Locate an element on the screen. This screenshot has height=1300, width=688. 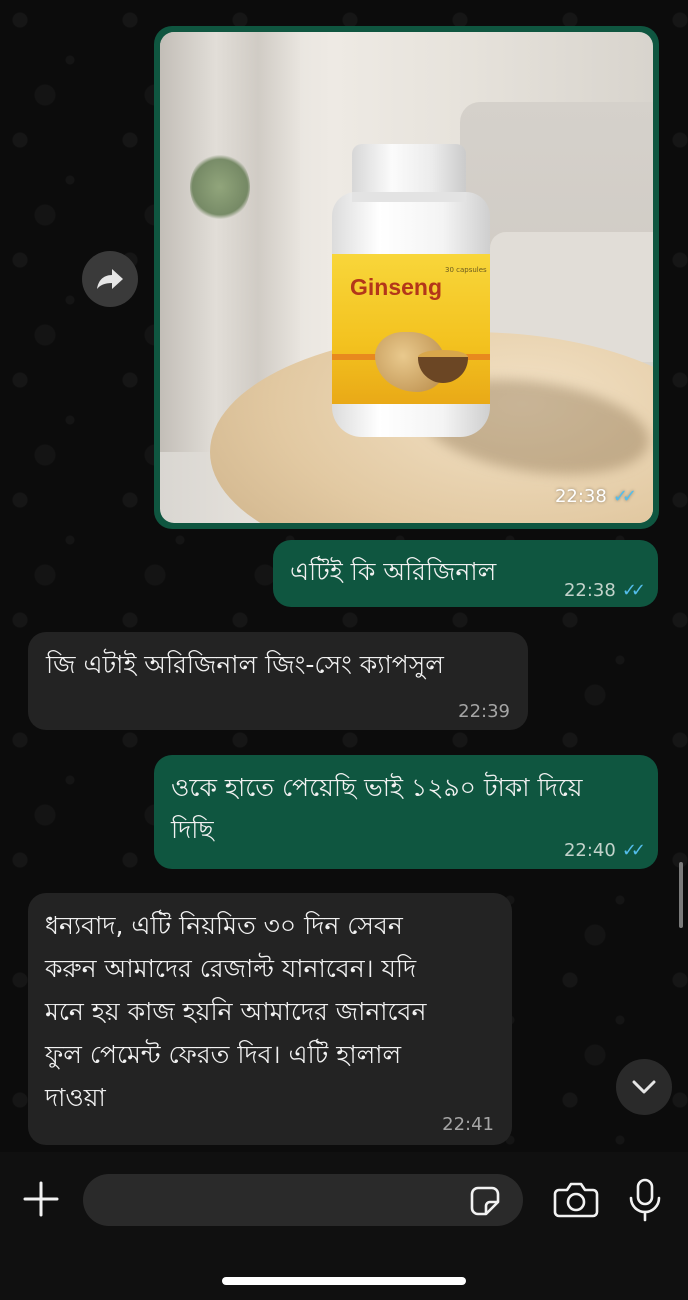
photo-plant is located at coordinates (220, 187).